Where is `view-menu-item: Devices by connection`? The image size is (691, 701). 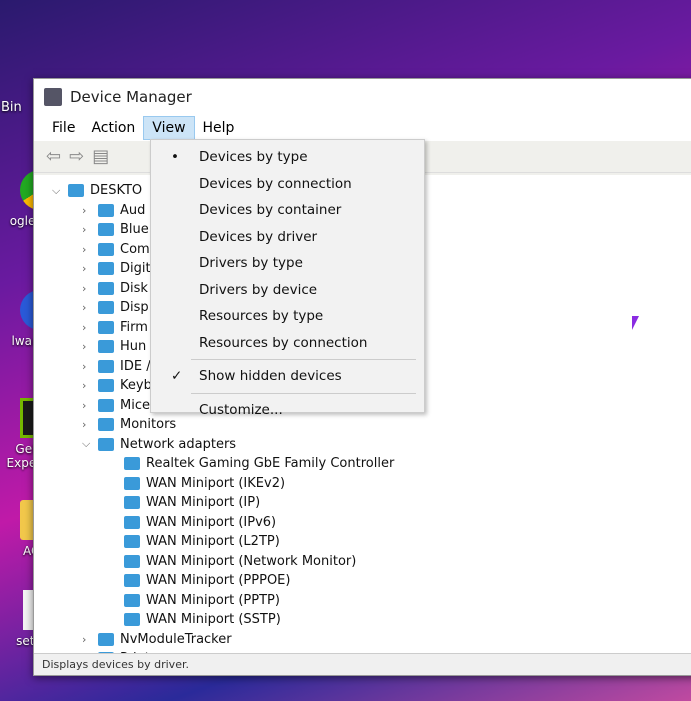
view-menu-item: Devices by connection is located at coordinates (287, 184).